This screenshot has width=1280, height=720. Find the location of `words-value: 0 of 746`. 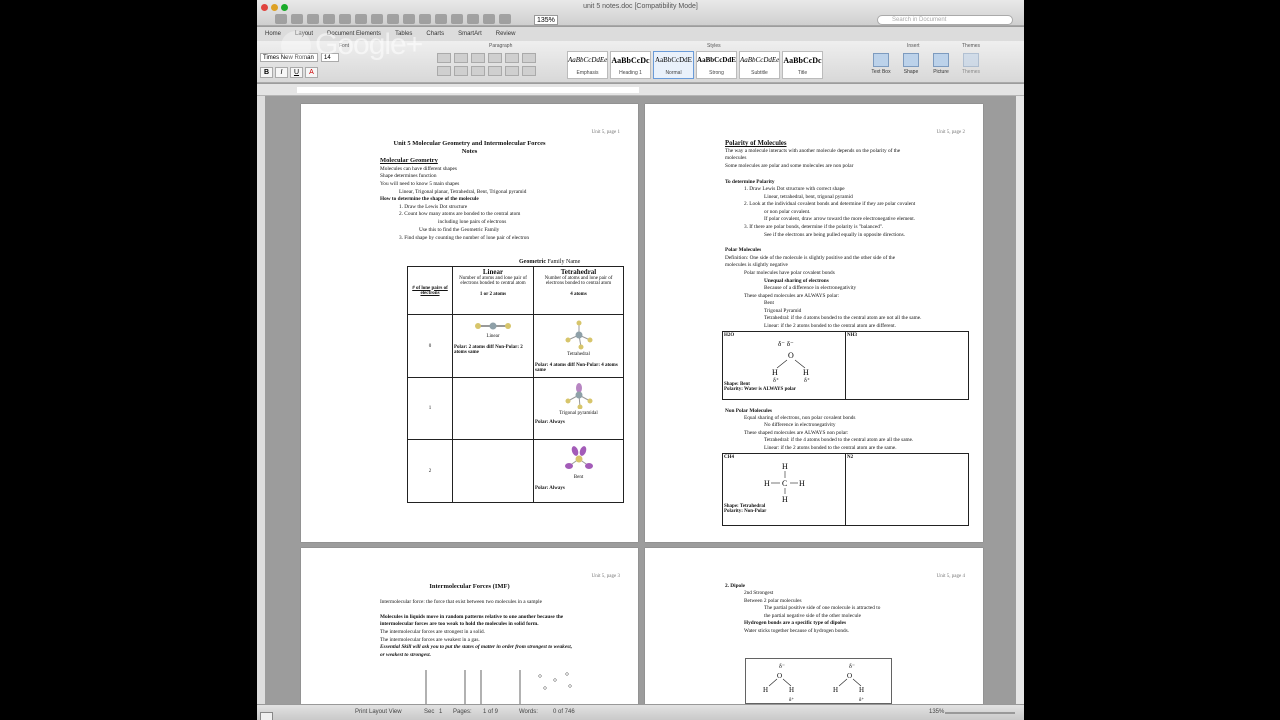

words-value: 0 of 746 is located at coordinates (564, 712).